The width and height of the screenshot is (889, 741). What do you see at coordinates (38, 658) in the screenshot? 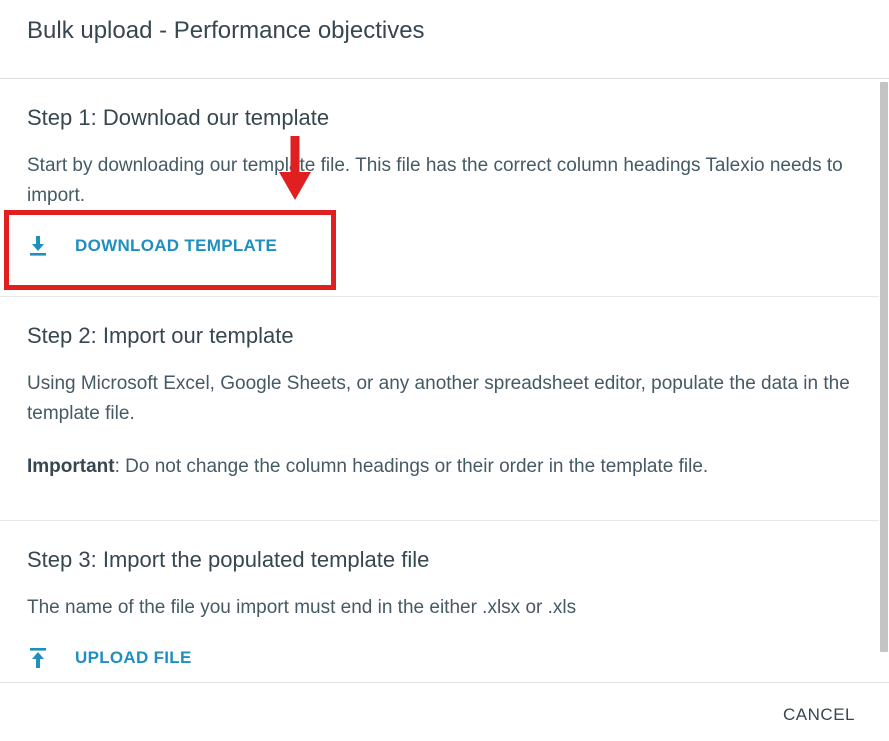
I see `upload-icon` at bounding box center [38, 658].